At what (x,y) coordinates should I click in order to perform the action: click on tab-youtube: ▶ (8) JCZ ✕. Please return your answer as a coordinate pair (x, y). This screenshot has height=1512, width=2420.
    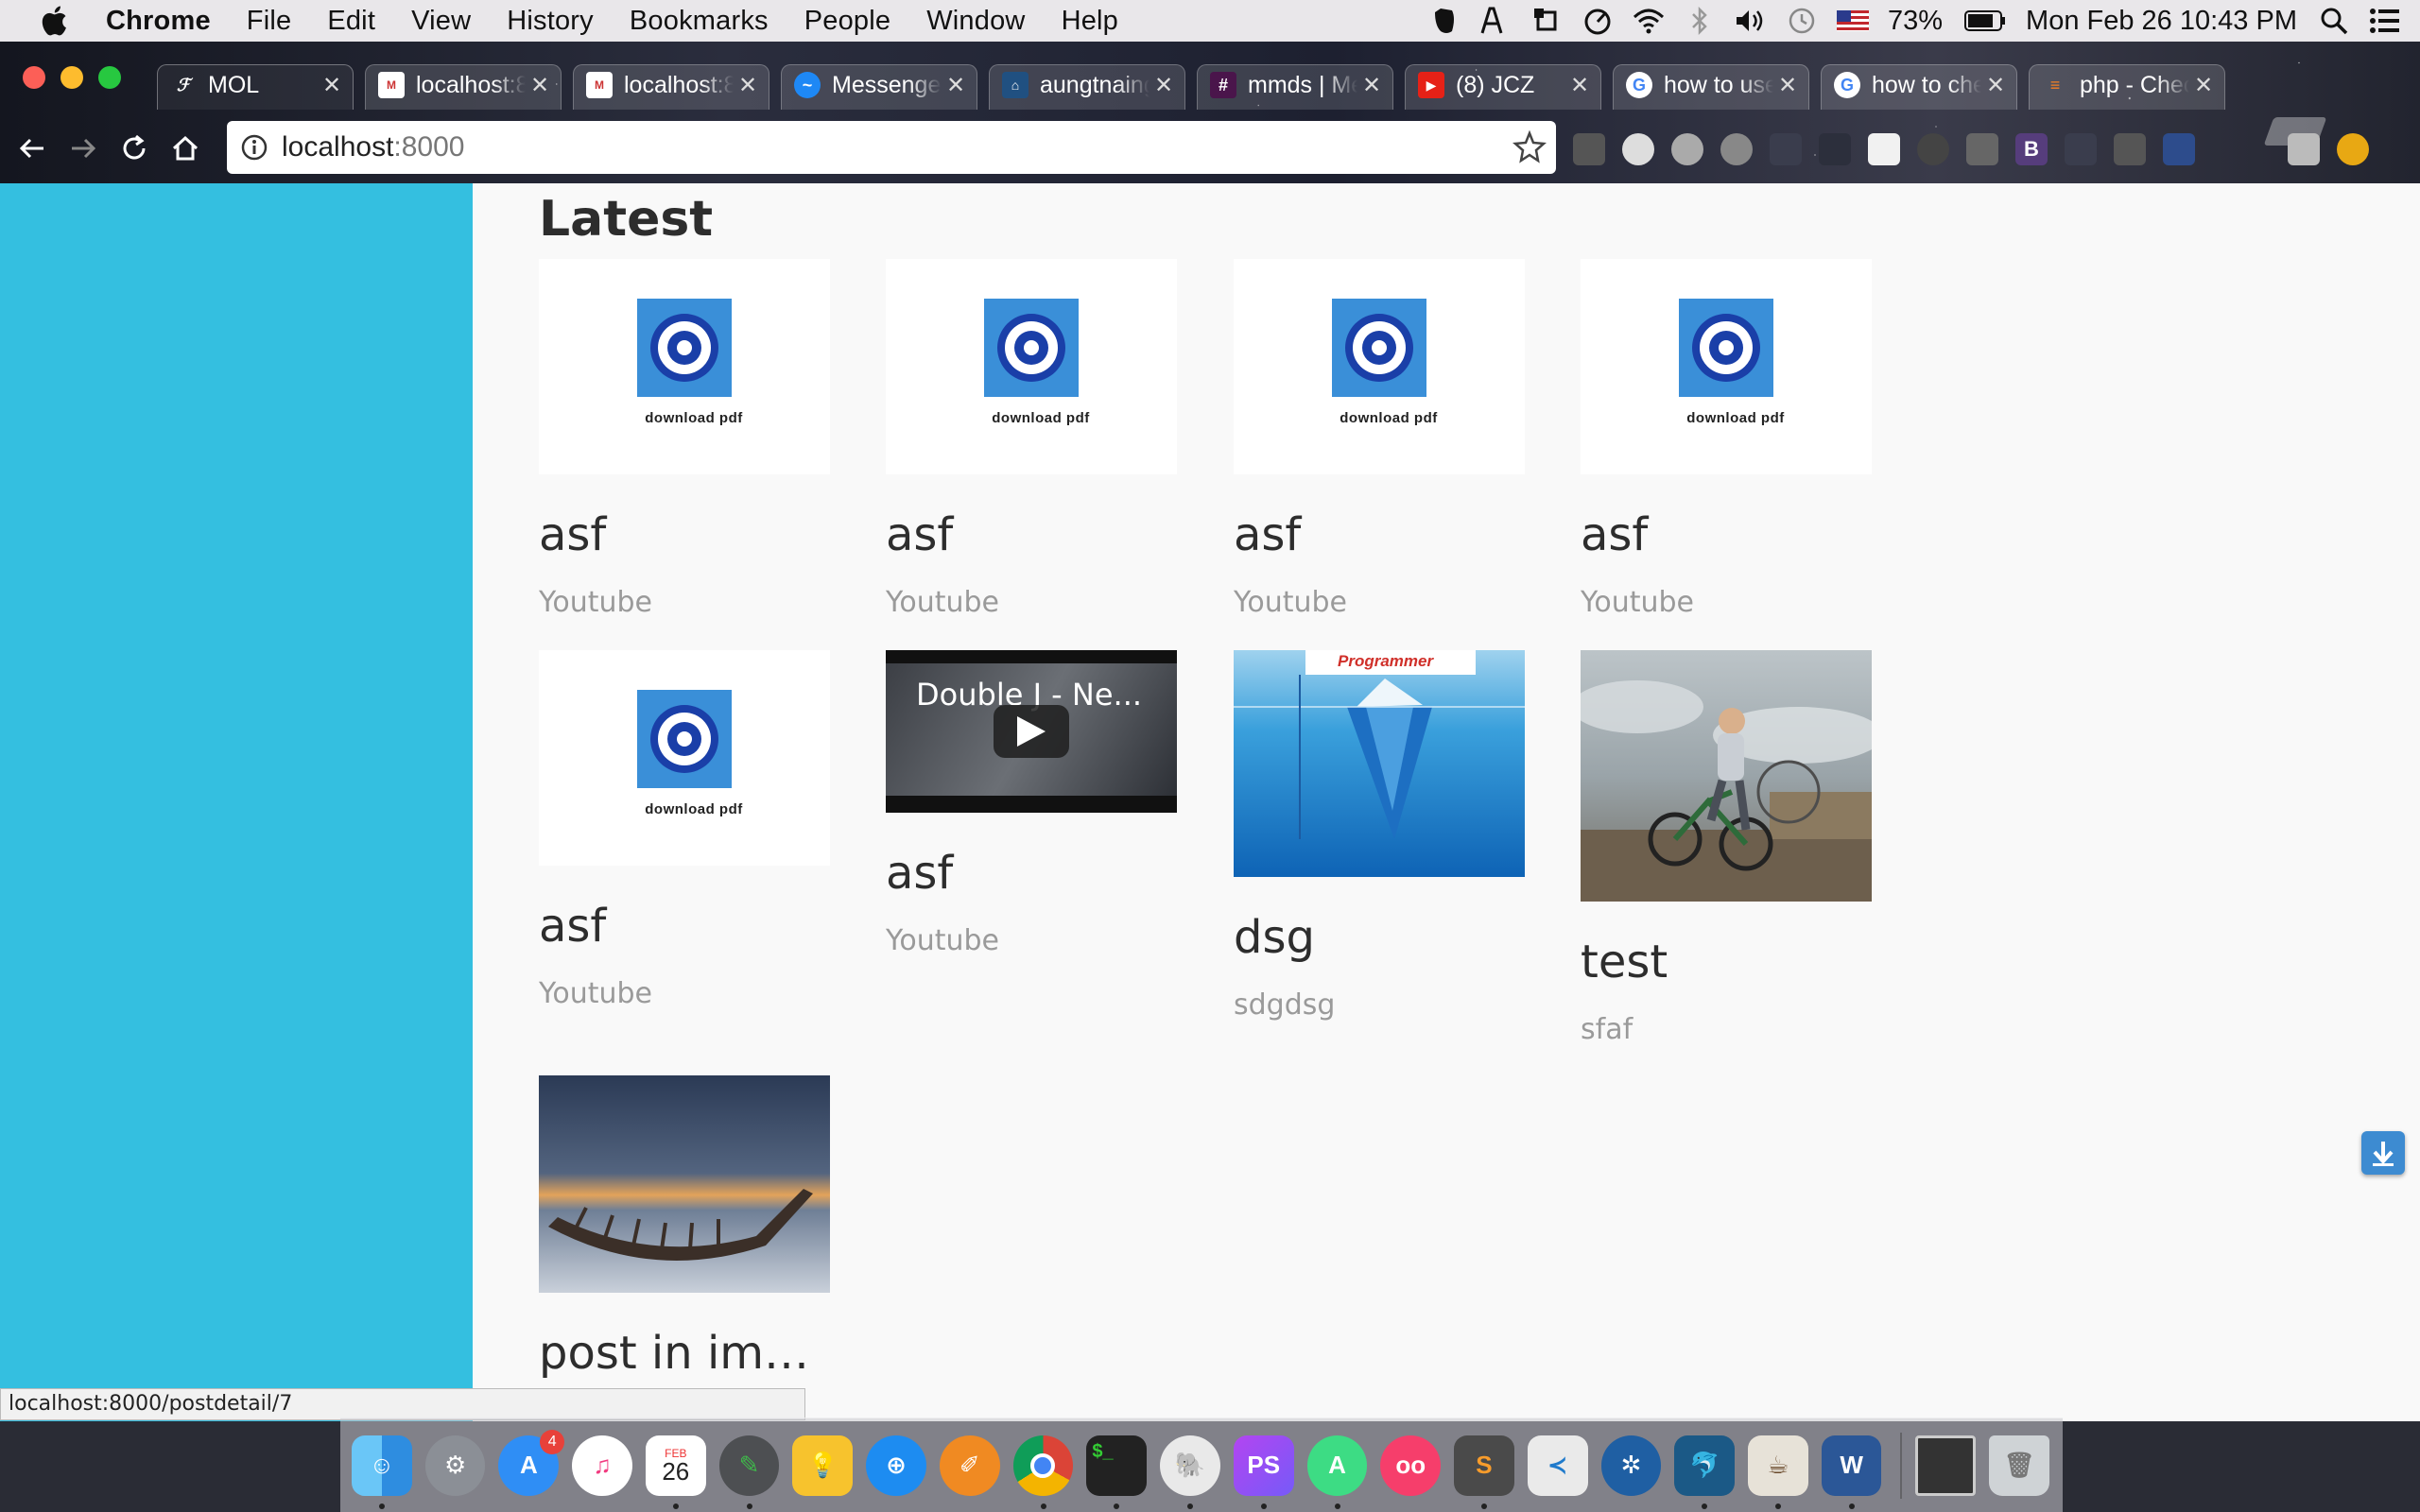
    Looking at the image, I should click on (1503, 85).